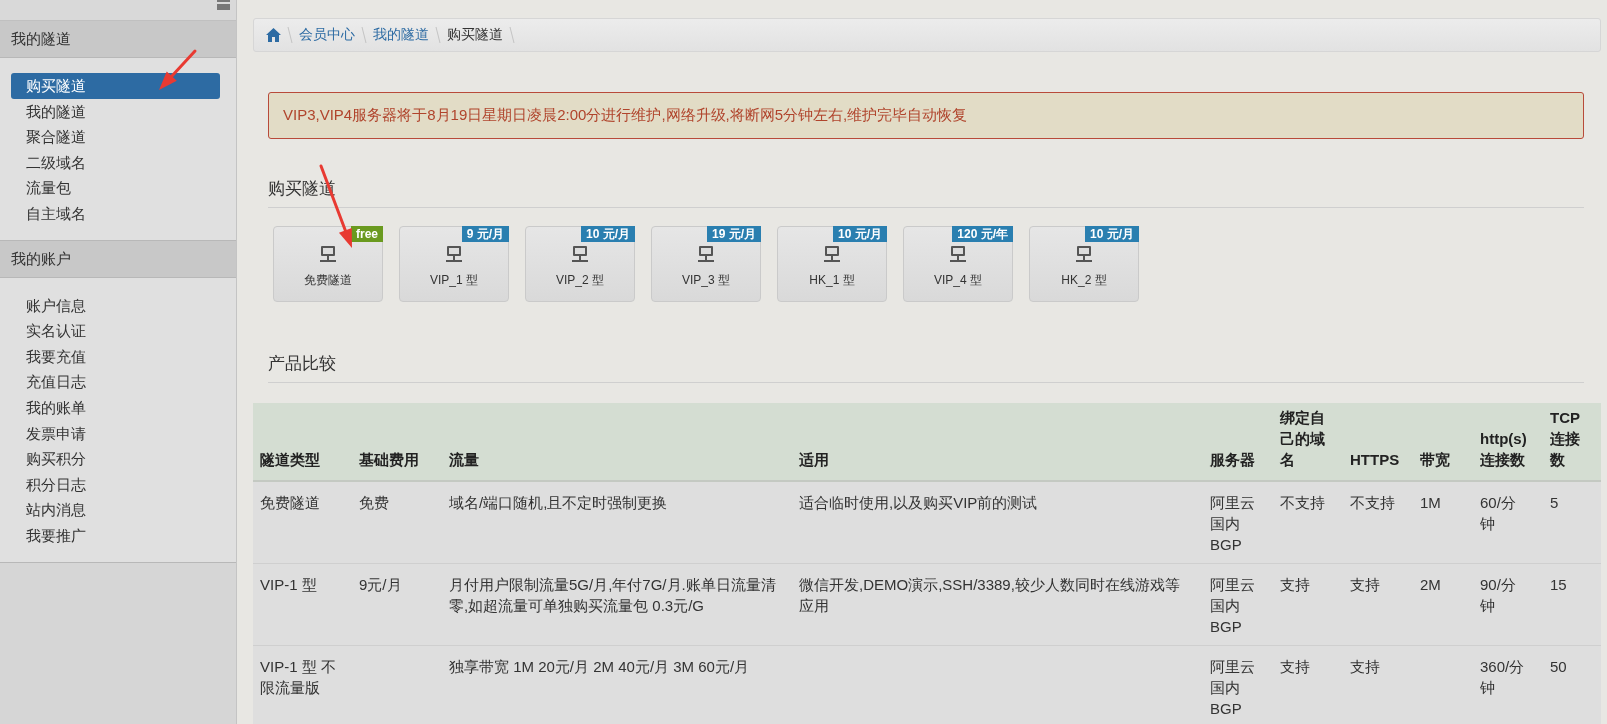  I want to click on product-button: 10 元/月 HK_1 型, so click(832, 264).